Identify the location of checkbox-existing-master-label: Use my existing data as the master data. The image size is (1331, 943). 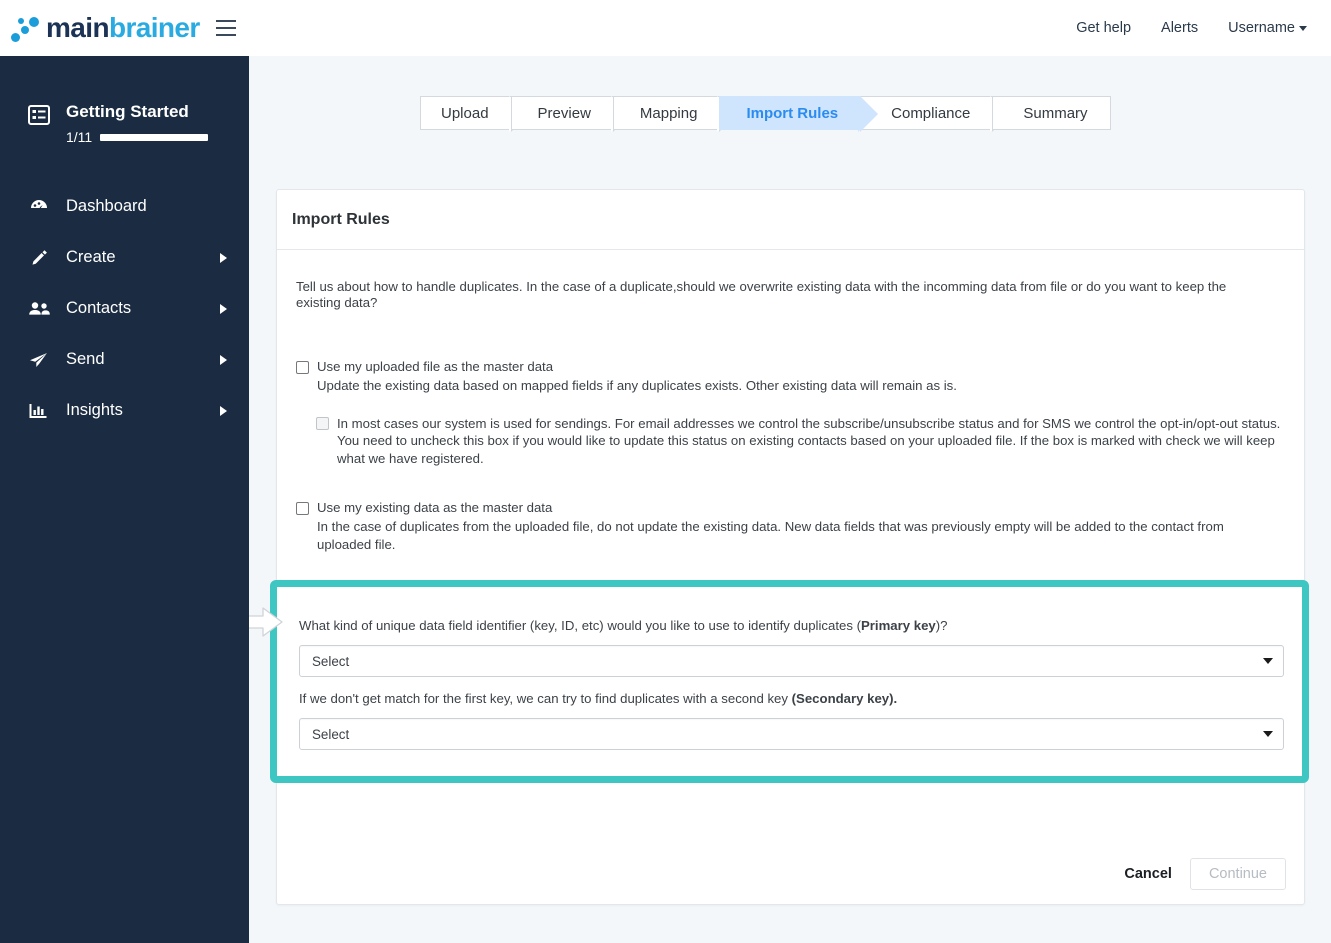
(435, 507).